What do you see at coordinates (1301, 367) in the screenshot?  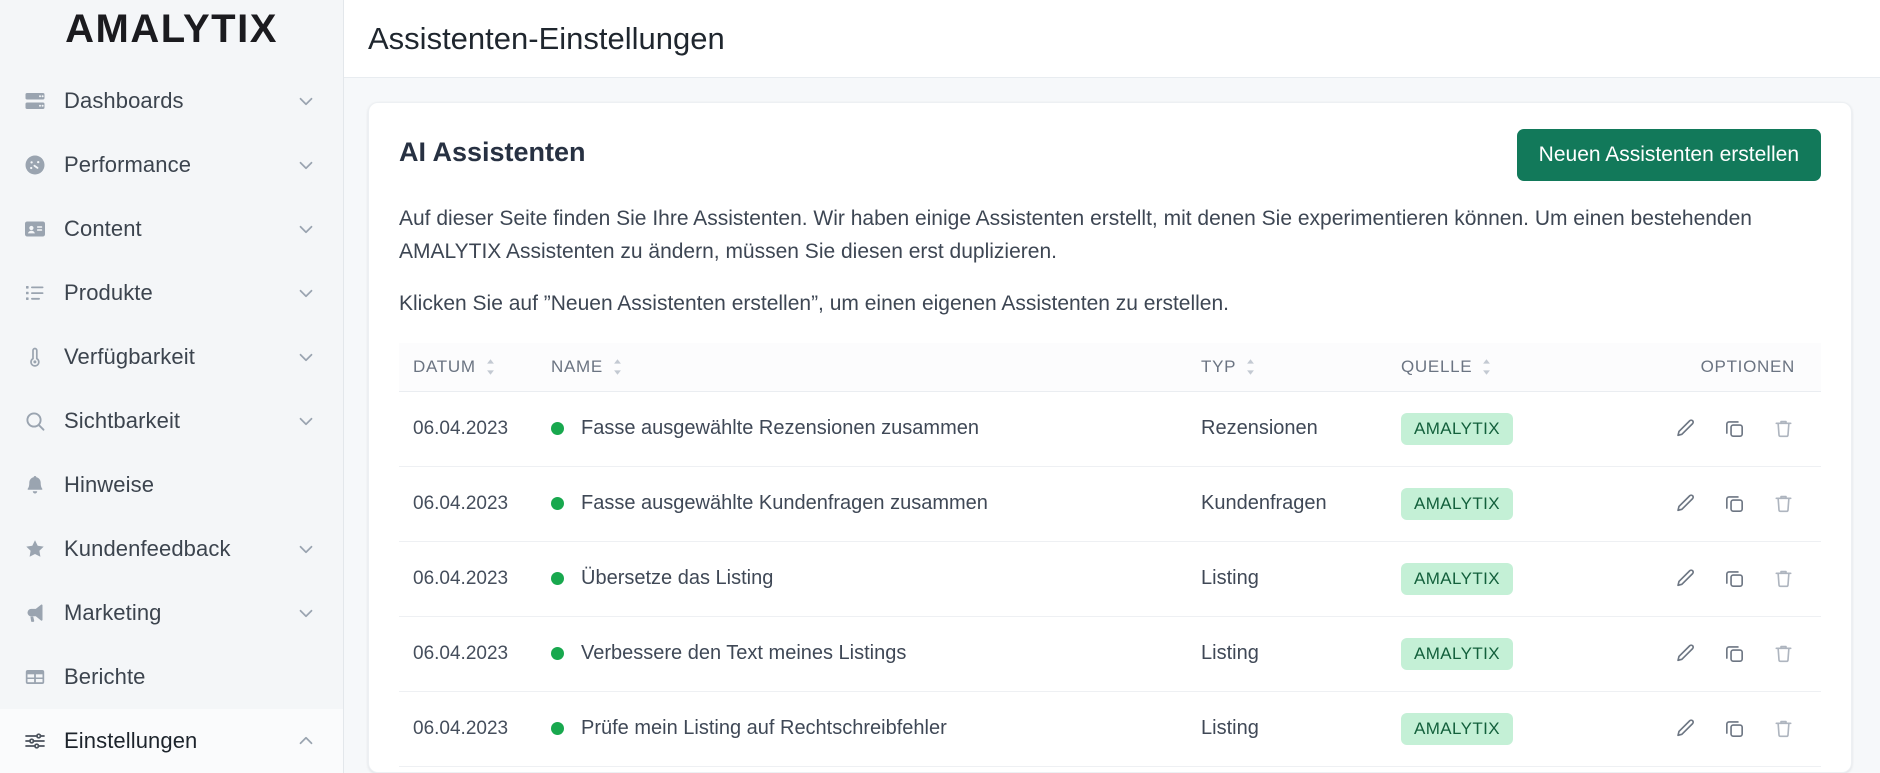 I see `column-header-typ: TYP` at bounding box center [1301, 367].